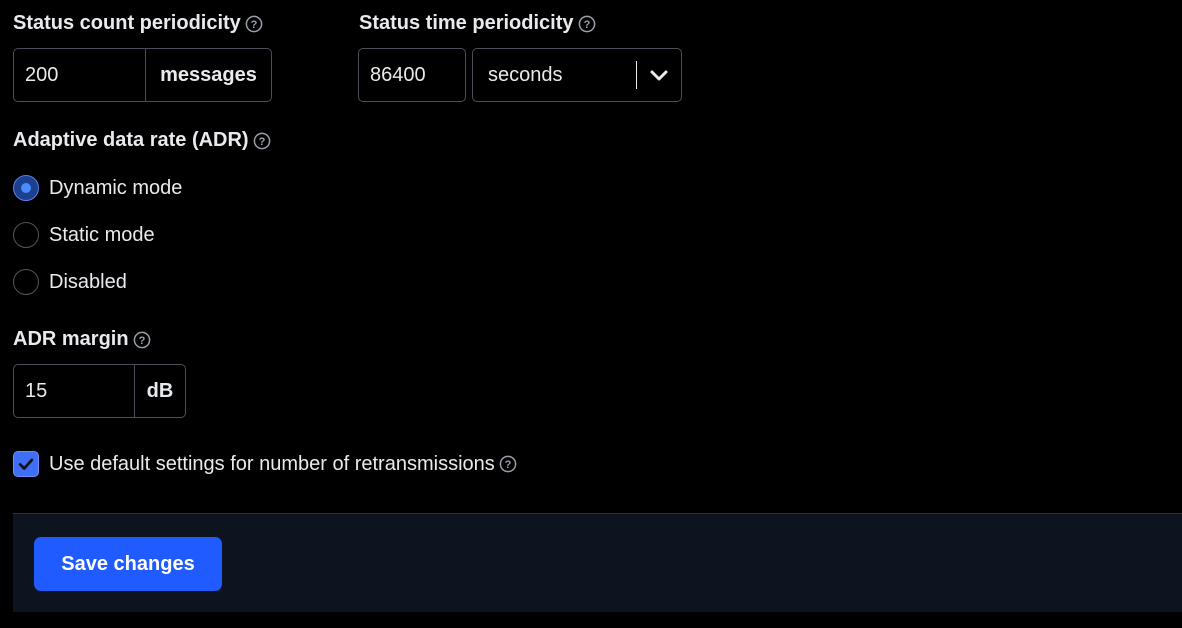  I want to click on status-time-label-text: Status time periodicity, so click(466, 23).